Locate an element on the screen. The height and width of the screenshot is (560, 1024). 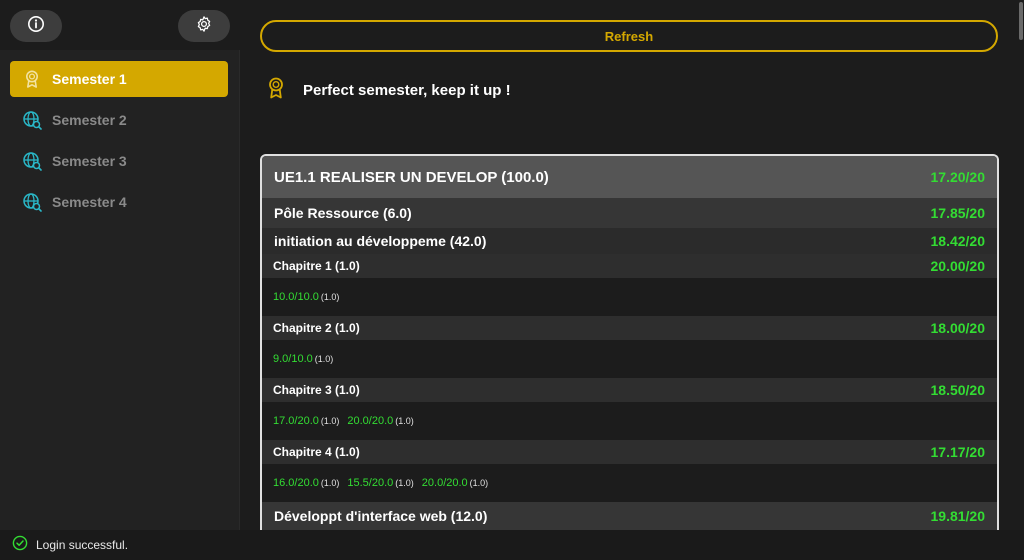
sidebar-item-label: Semester 4 is located at coordinates (89, 202).